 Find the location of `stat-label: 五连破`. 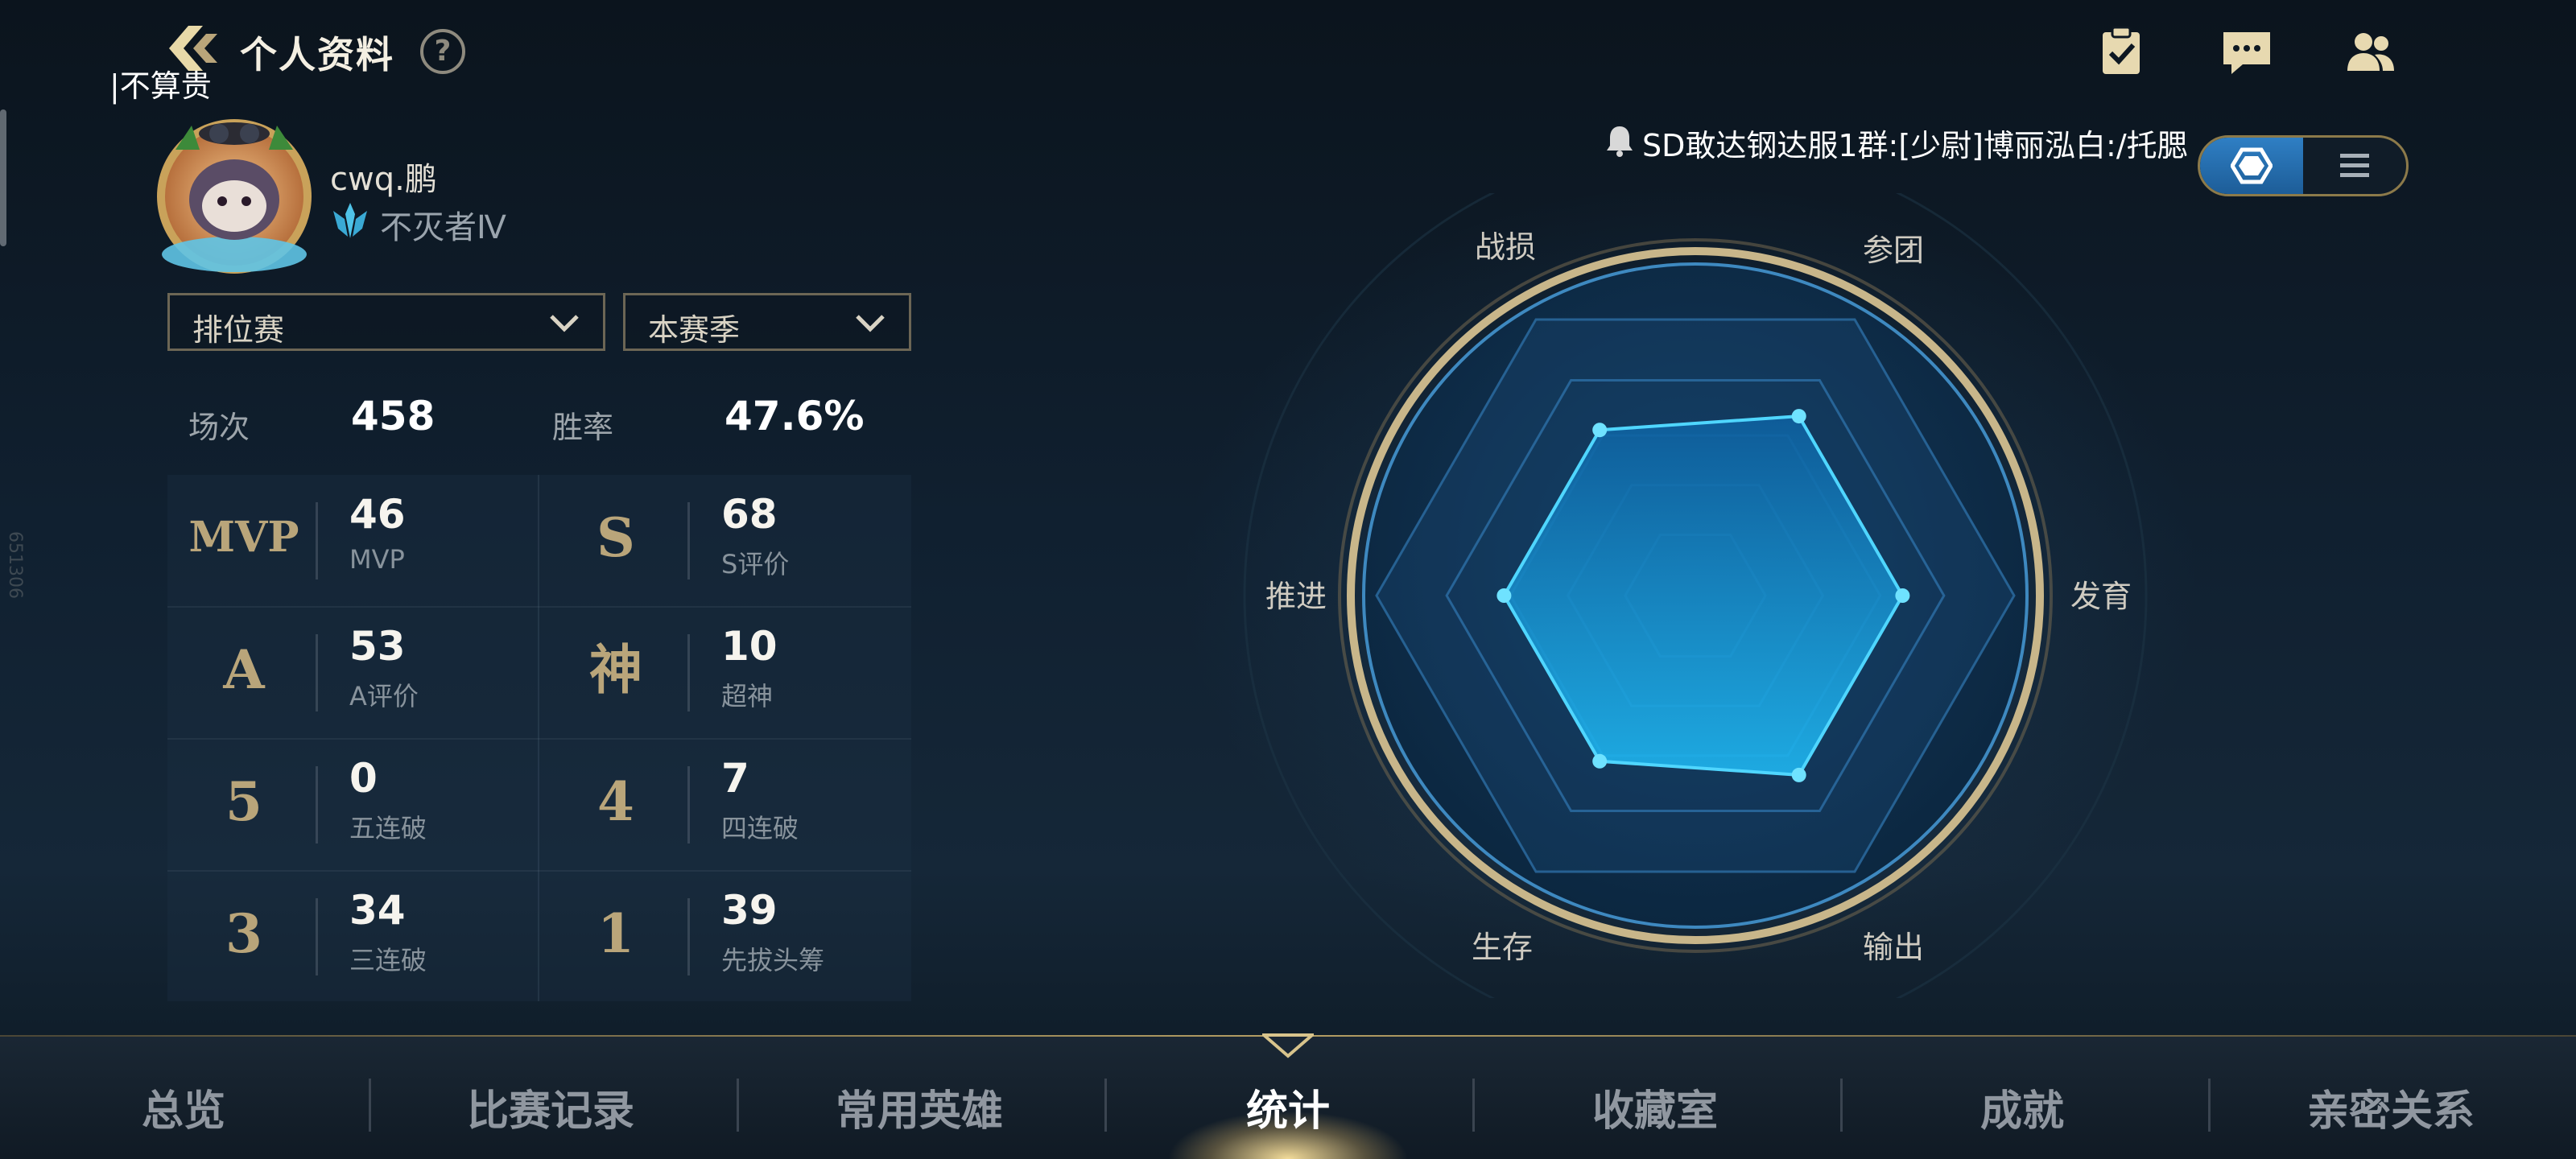

stat-label: 五连破 is located at coordinates (388, 828).